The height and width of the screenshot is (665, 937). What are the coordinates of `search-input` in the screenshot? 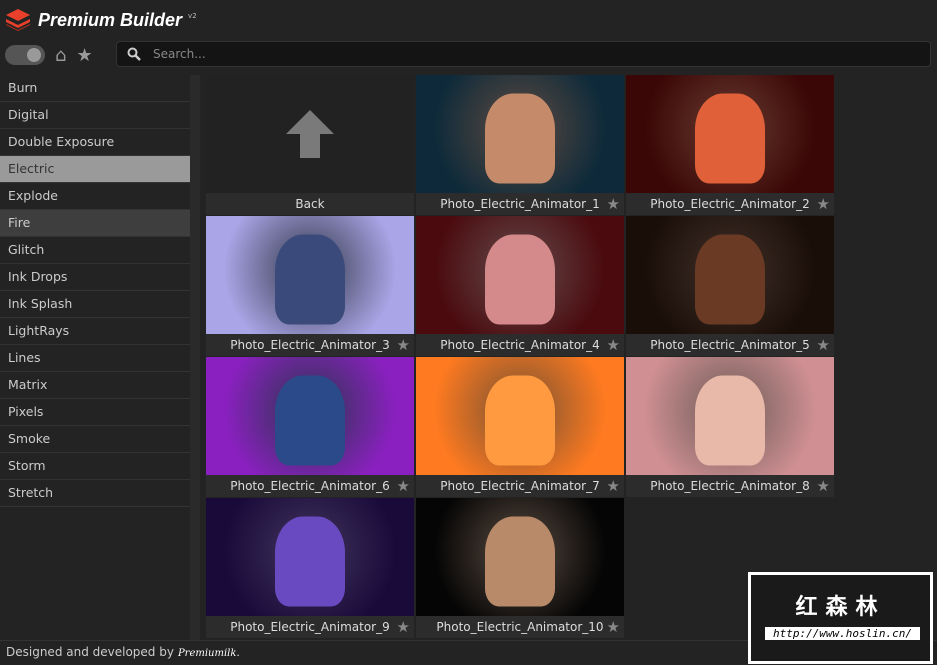 It's located at (503, 54).